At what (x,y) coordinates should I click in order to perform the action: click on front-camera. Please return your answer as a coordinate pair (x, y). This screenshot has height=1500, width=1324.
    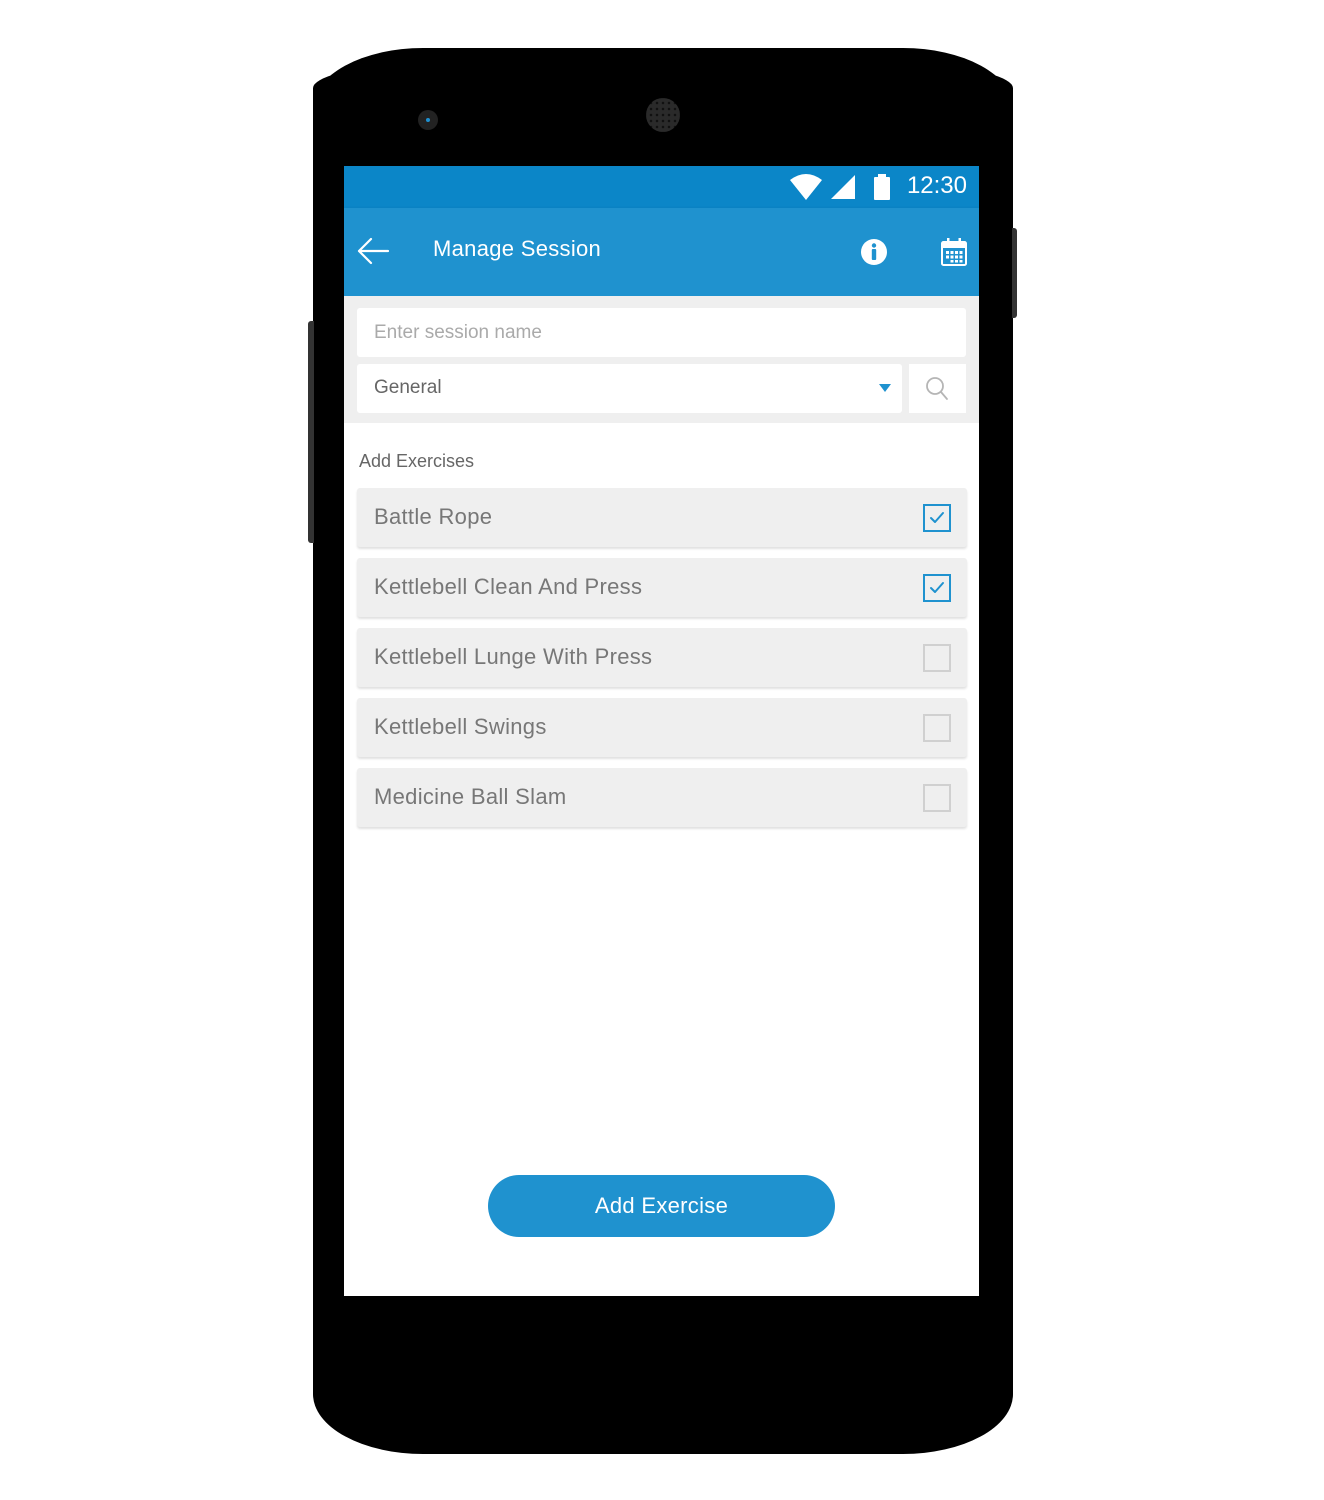
    Looking at the image, I should click on (428, 120).